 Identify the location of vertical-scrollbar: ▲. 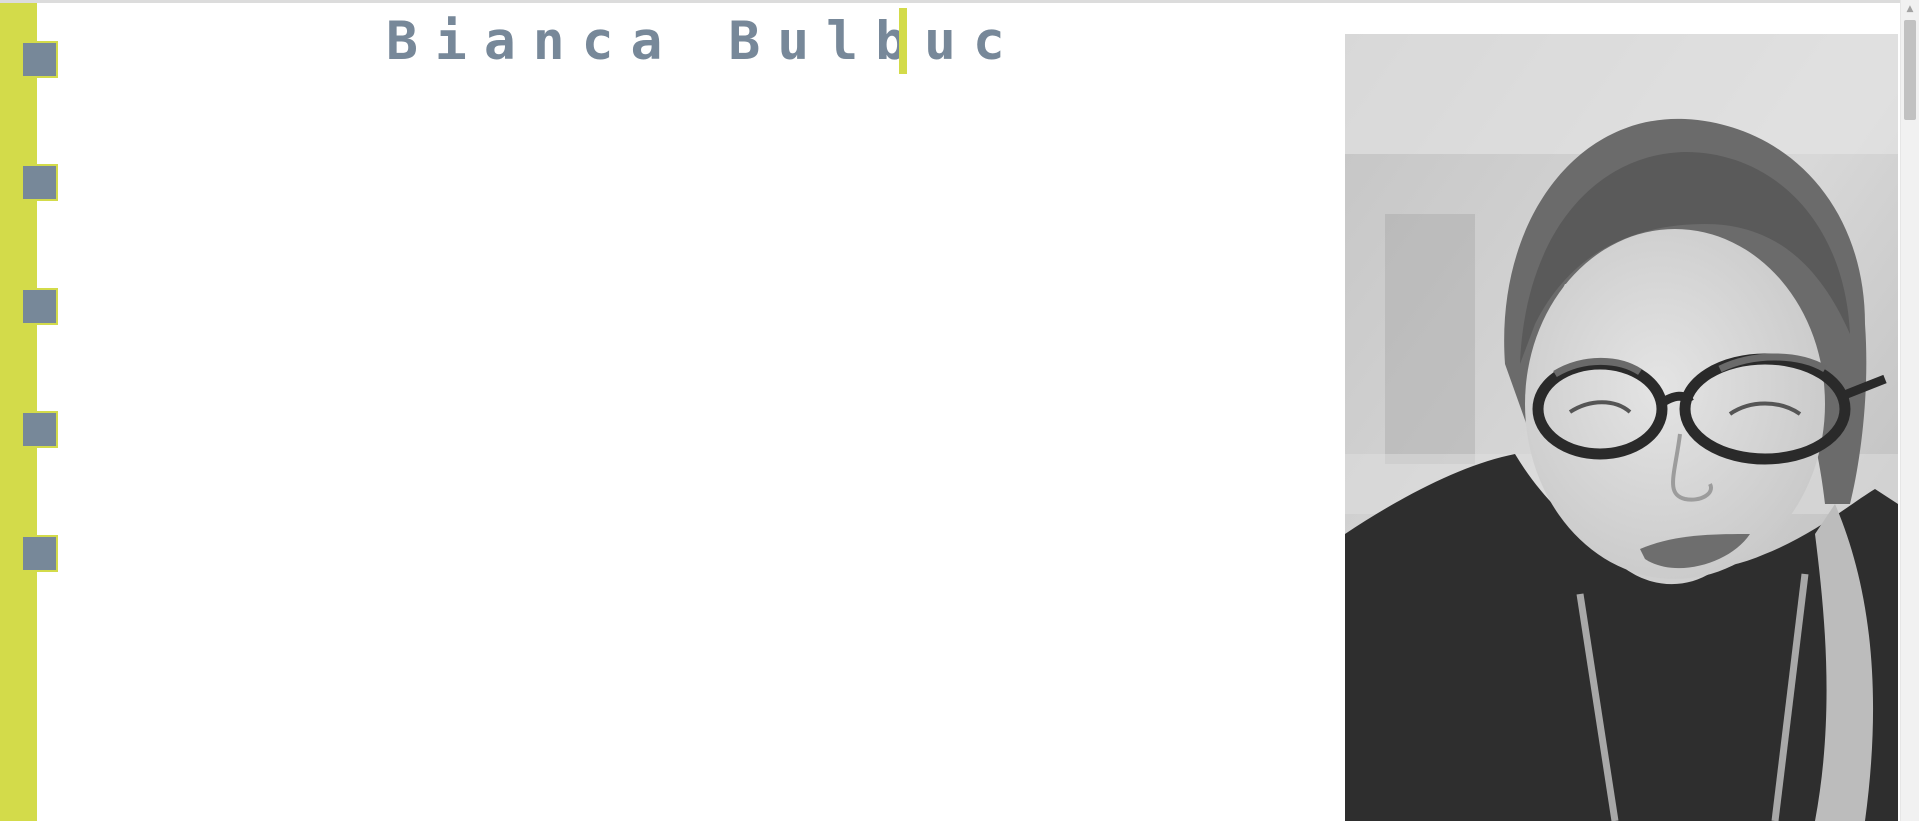
(1909, 410).